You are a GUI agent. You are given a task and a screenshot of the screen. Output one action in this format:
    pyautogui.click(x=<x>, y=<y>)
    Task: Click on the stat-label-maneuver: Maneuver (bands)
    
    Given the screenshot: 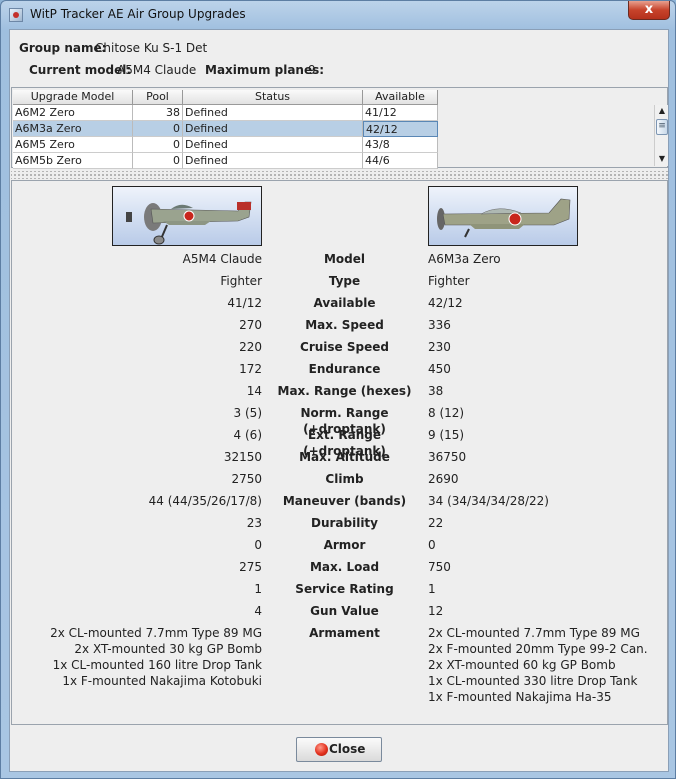 What is the action you would take?
    pyautogui.click(x=344, y=501)
    